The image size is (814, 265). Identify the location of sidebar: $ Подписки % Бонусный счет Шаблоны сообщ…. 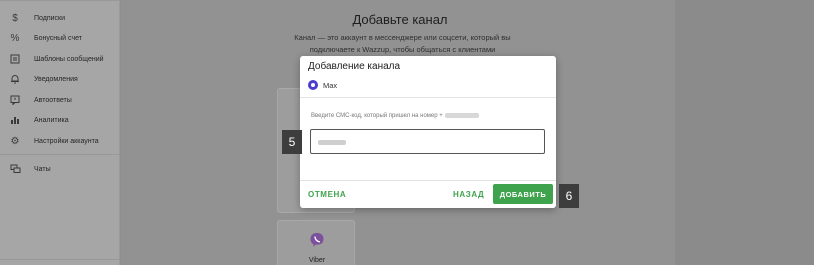
(60, 132).